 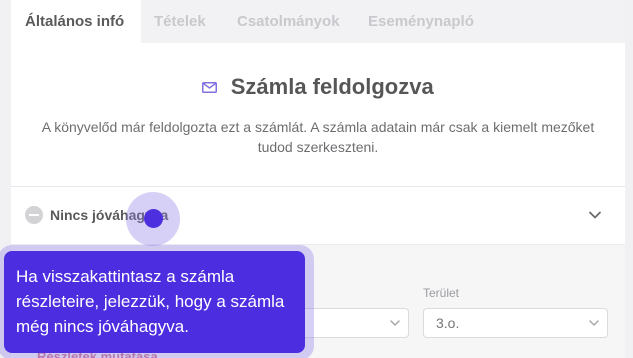 What do you see at coordinates (515, 323) in the screenshot?
I see `area-select: 3.o.` at bounding box center [515, 323].